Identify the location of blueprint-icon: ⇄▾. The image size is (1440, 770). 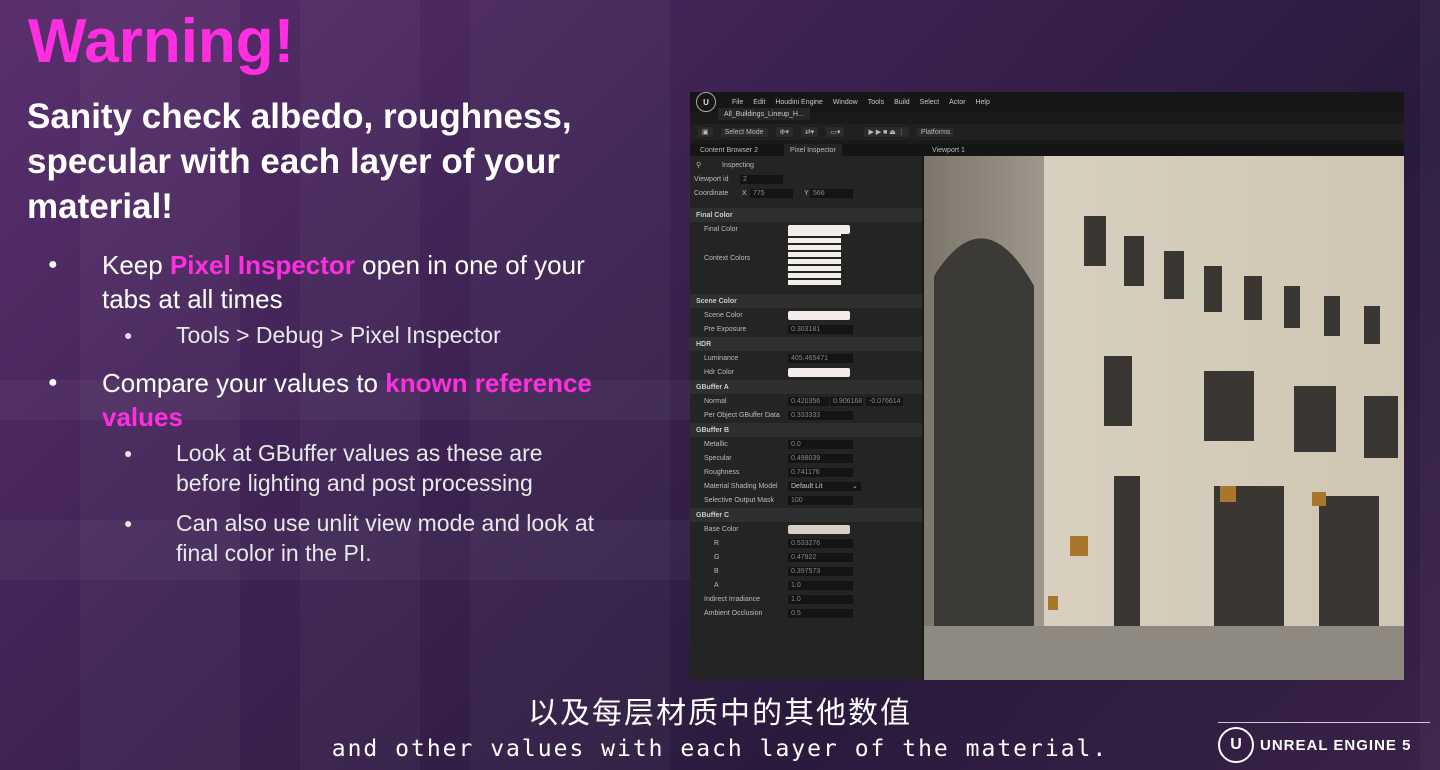
(809, 132).